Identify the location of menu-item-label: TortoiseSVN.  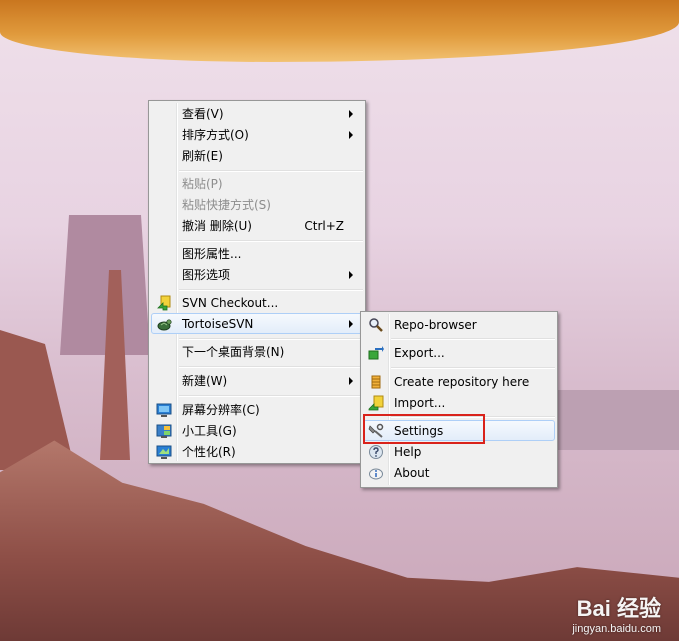
(218, 324).